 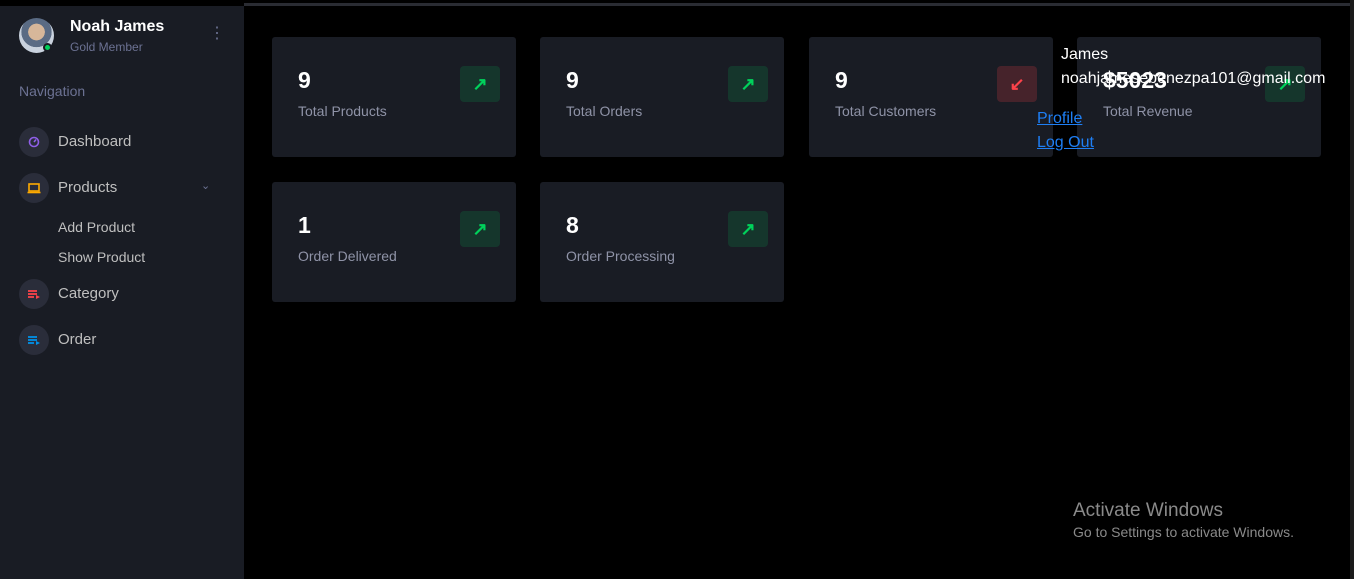 I want to click on nav-section-title: Navigation, so click(x=52, y=91).